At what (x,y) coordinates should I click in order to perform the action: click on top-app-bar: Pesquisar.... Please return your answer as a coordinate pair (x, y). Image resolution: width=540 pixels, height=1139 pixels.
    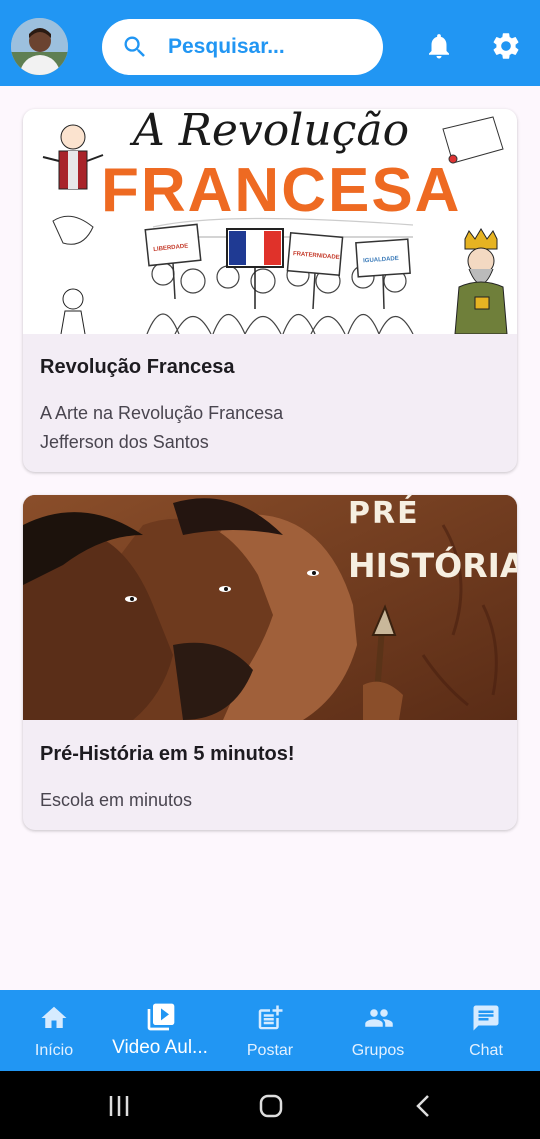
    Looking at the image, I should click on (270, 43).